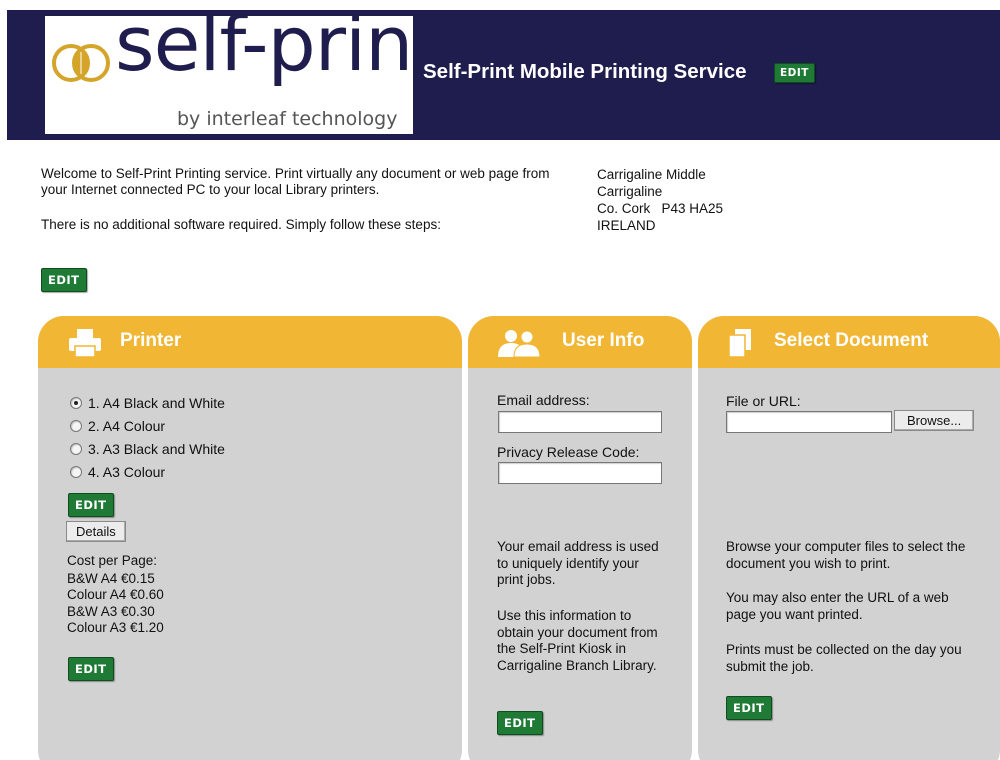 The image size is (1000, 760). Describe the element at coordinates (603, 340) in the screenshot. I see `user-info-panel-title: User Info` at that location.